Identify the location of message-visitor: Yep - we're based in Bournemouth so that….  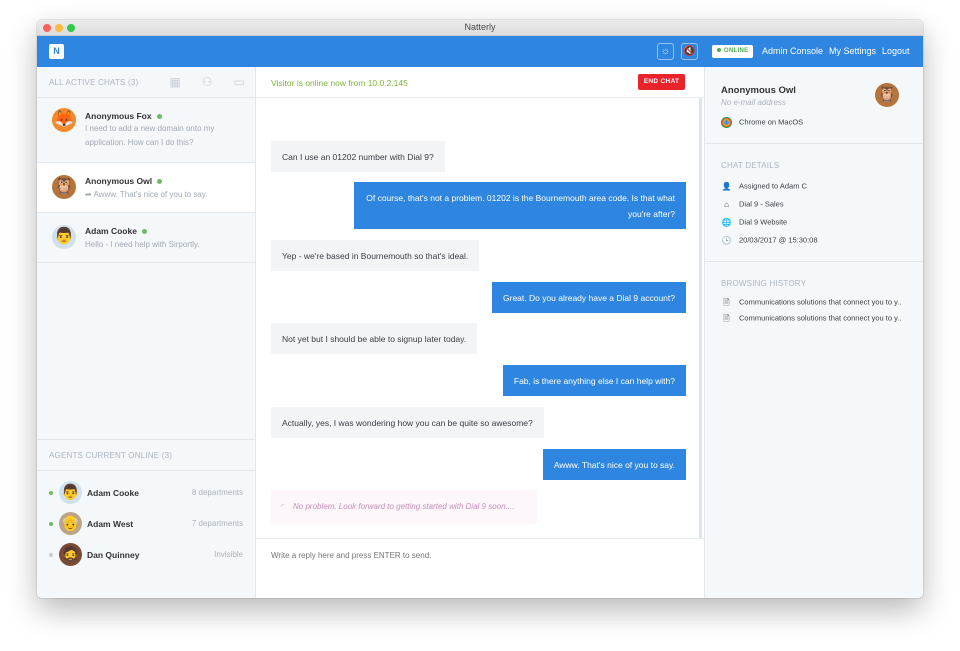
(375, 255).